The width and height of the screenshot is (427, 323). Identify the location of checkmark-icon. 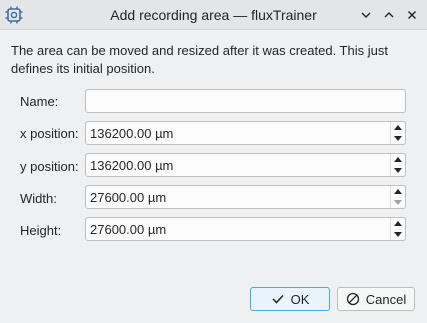
(278, 299).